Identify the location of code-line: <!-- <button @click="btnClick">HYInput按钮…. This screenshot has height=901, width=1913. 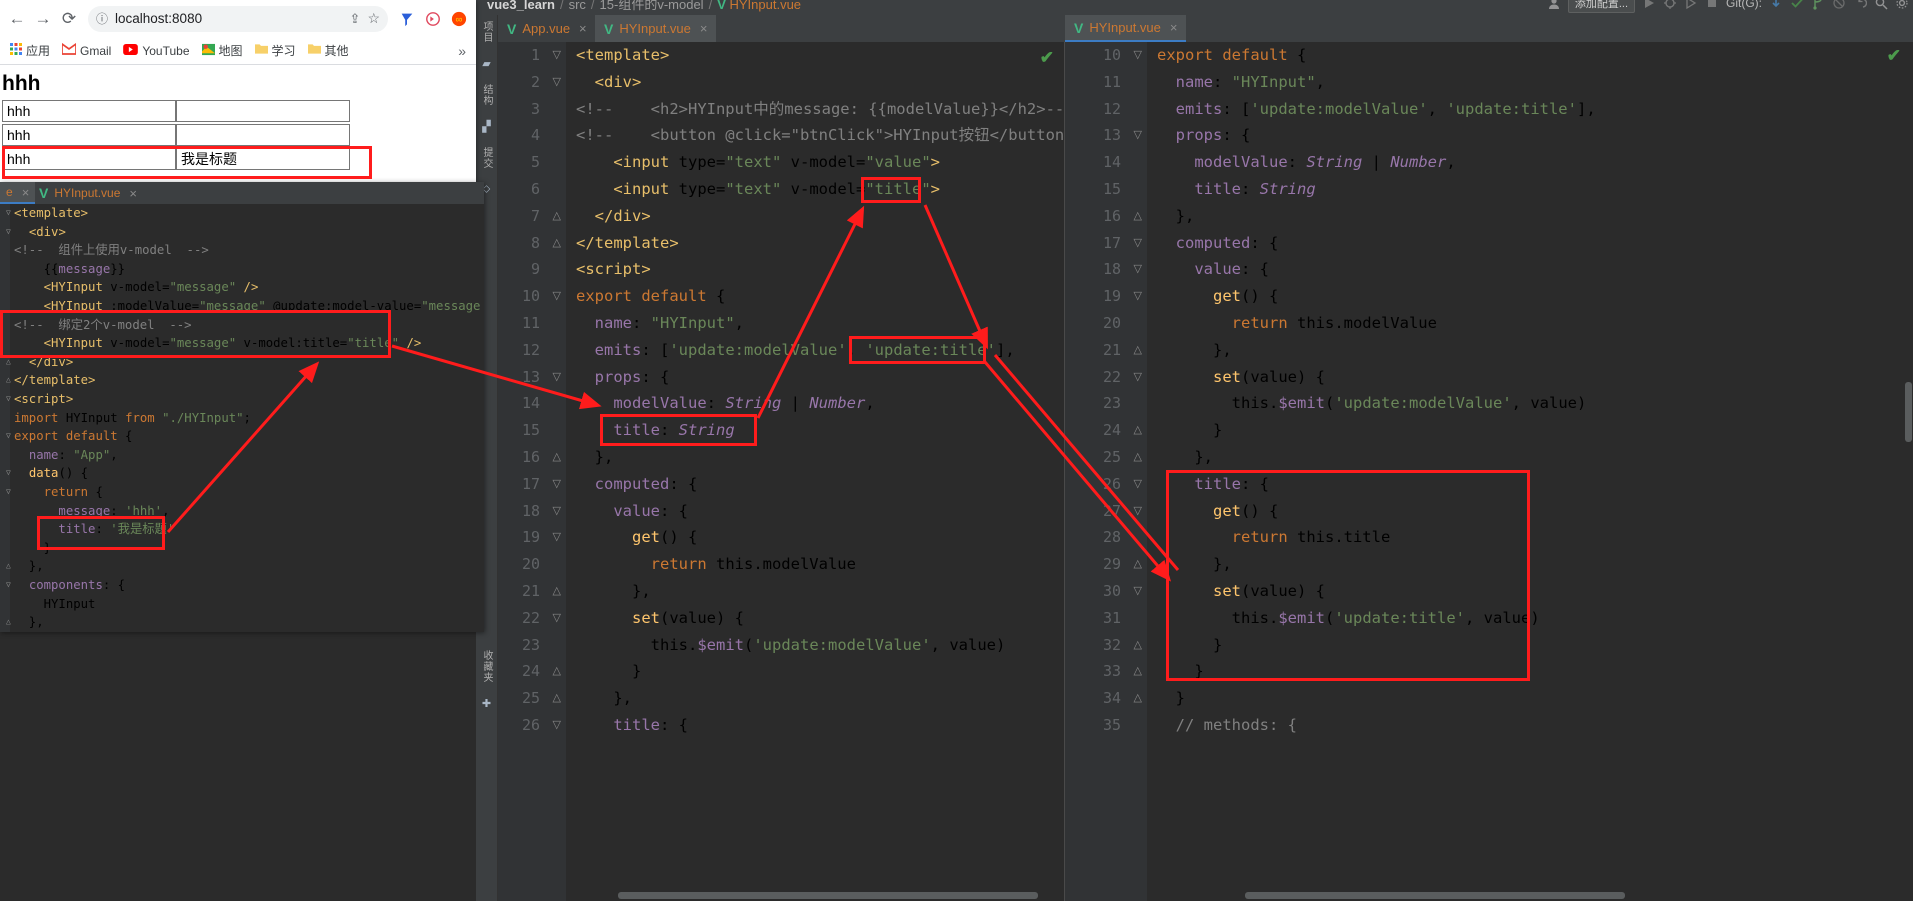
(820, 135).